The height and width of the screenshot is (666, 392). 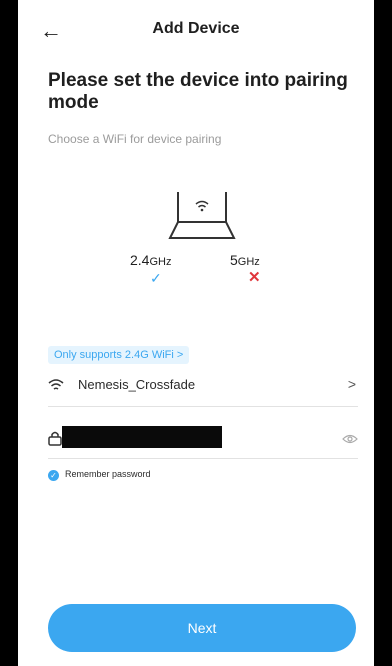 What do you see at coordinates (350, 439) in the screenshot?
I see `eye-icon` at bounding box center [350, 439].